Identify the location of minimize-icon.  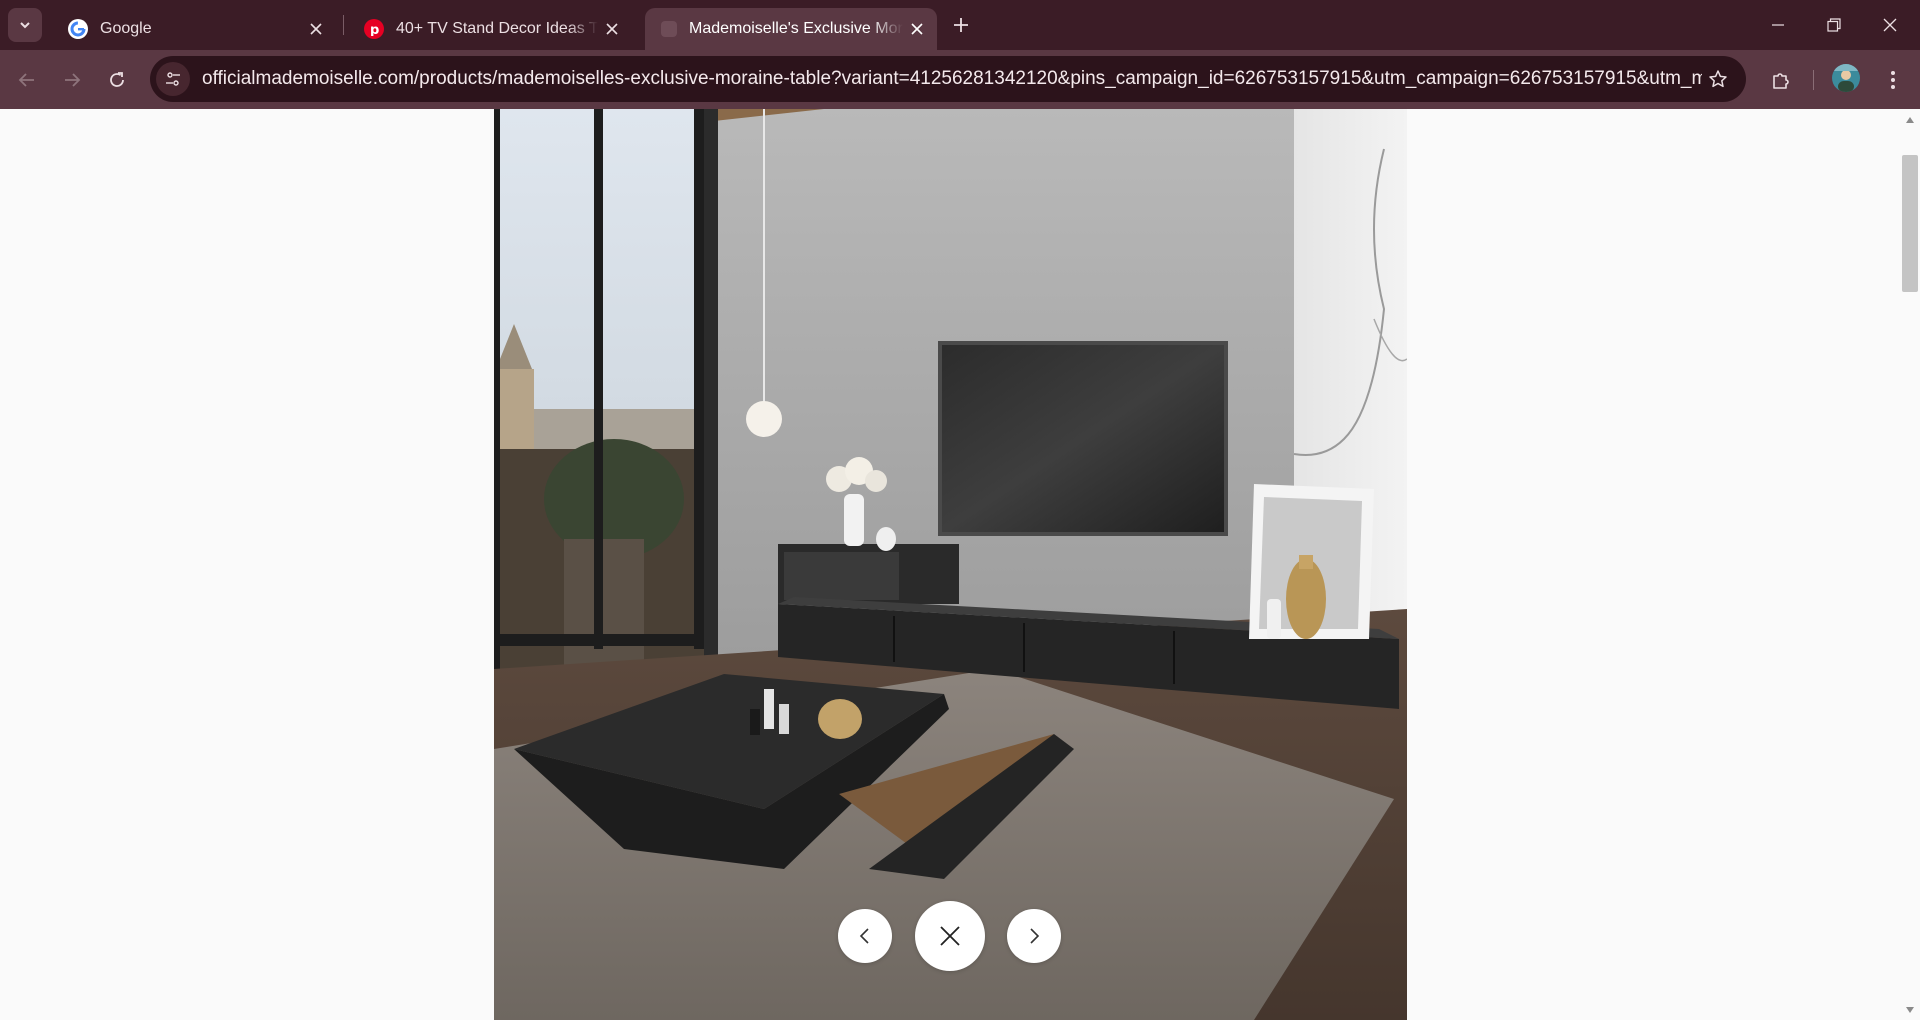
(1778, 25).